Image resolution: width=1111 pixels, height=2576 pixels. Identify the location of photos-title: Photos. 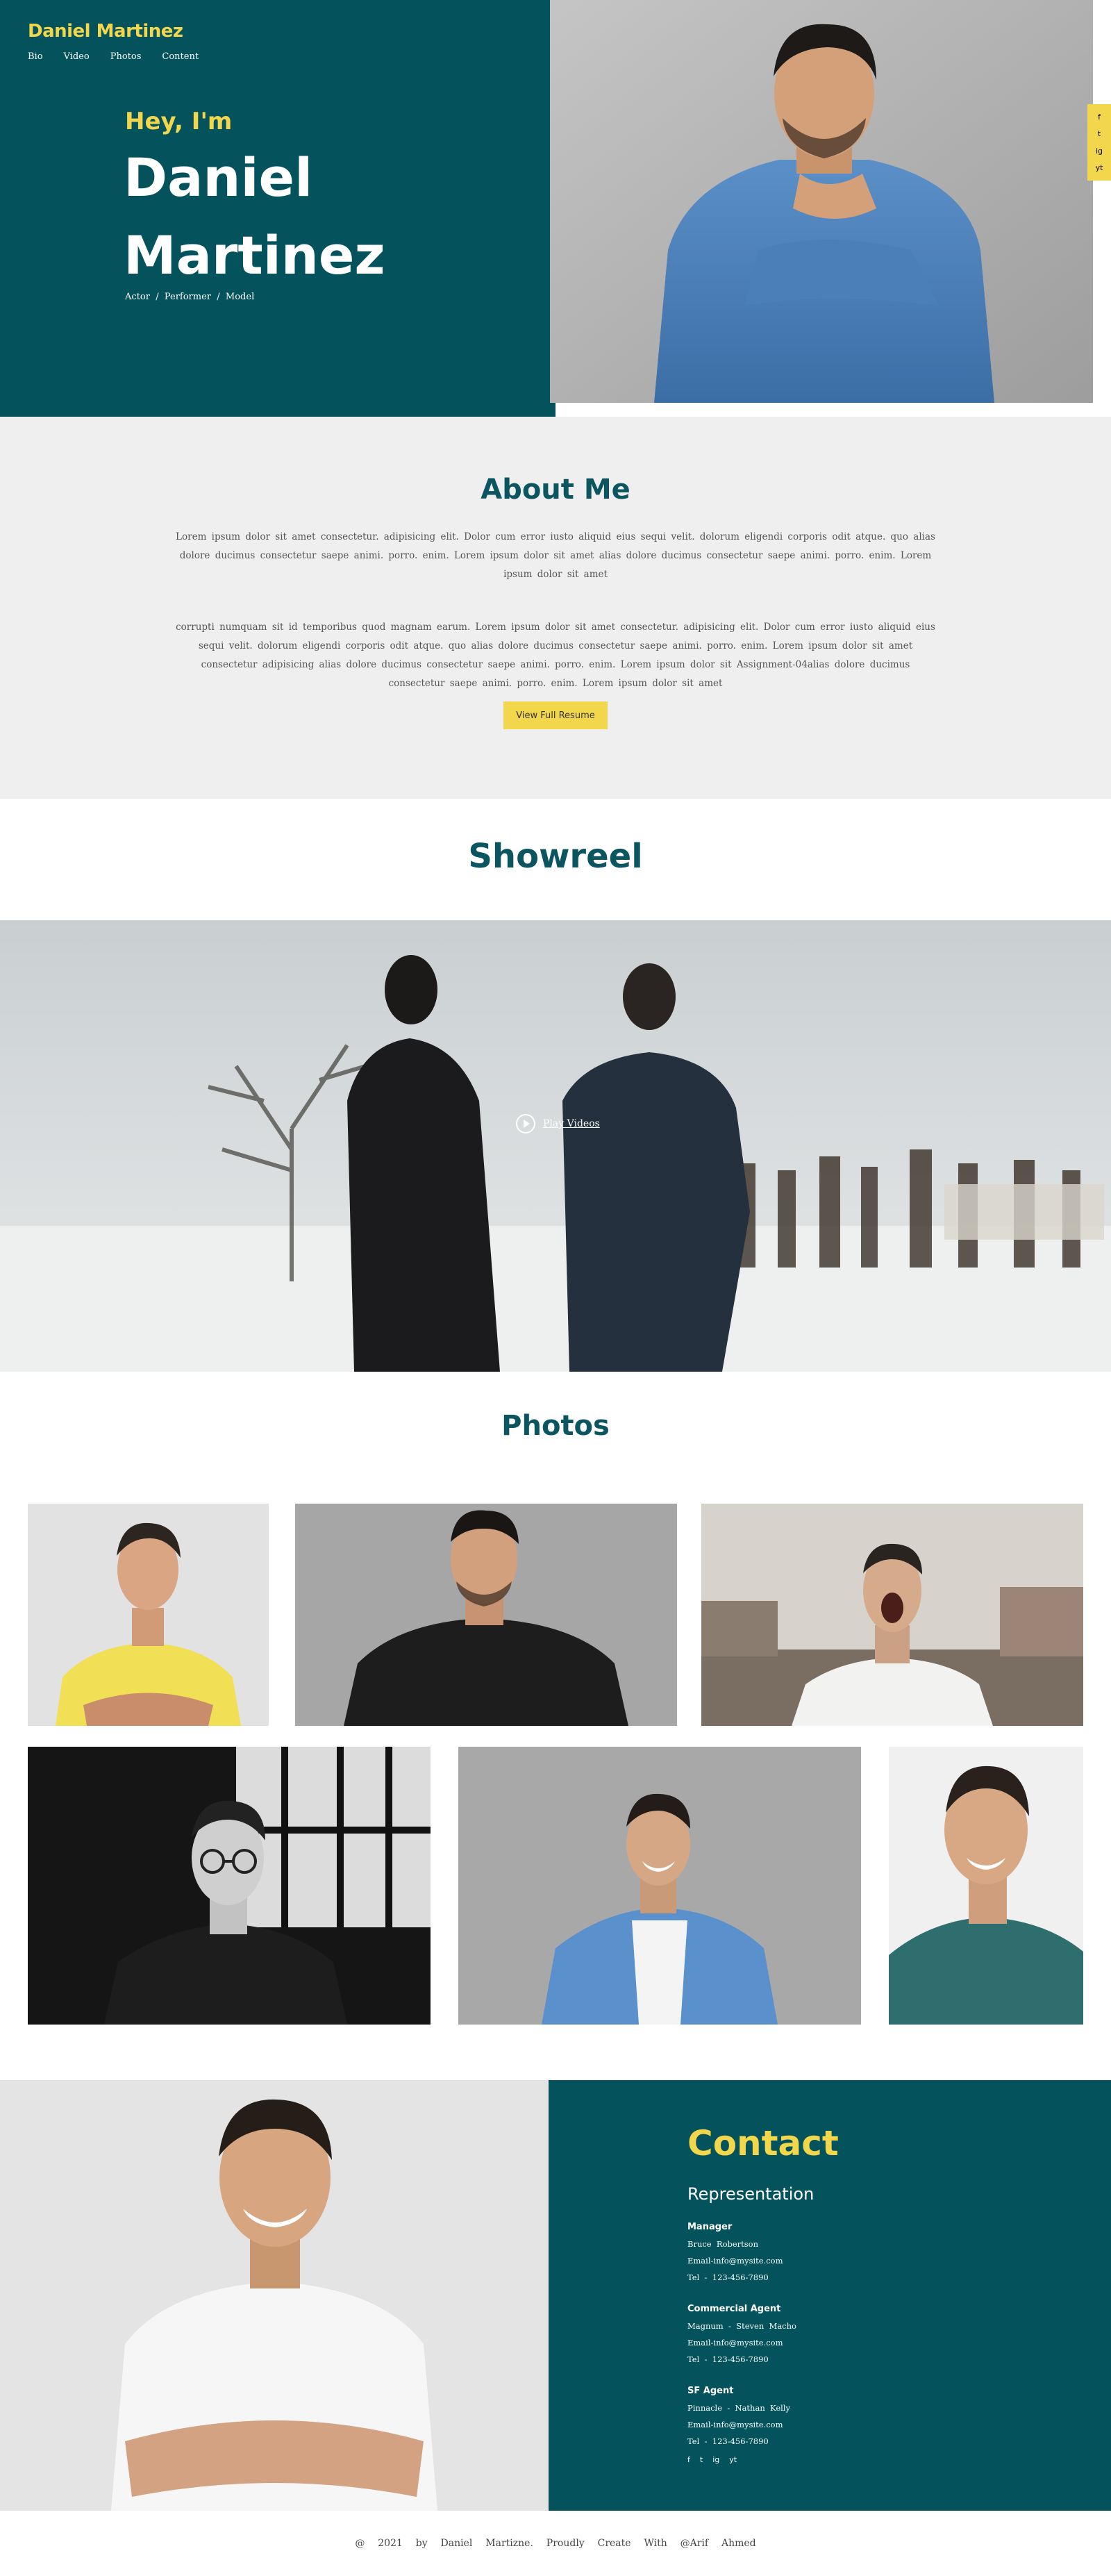
(555, 1426).